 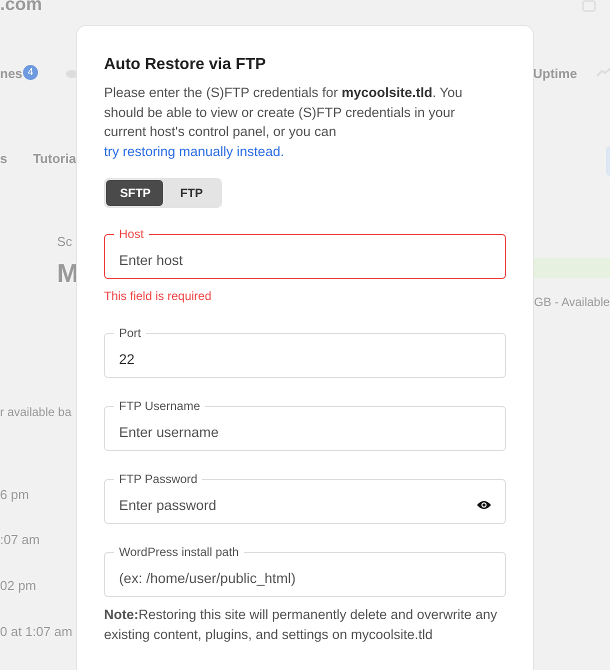 I want to click on site-name: .com, so click(x=21, y=7).